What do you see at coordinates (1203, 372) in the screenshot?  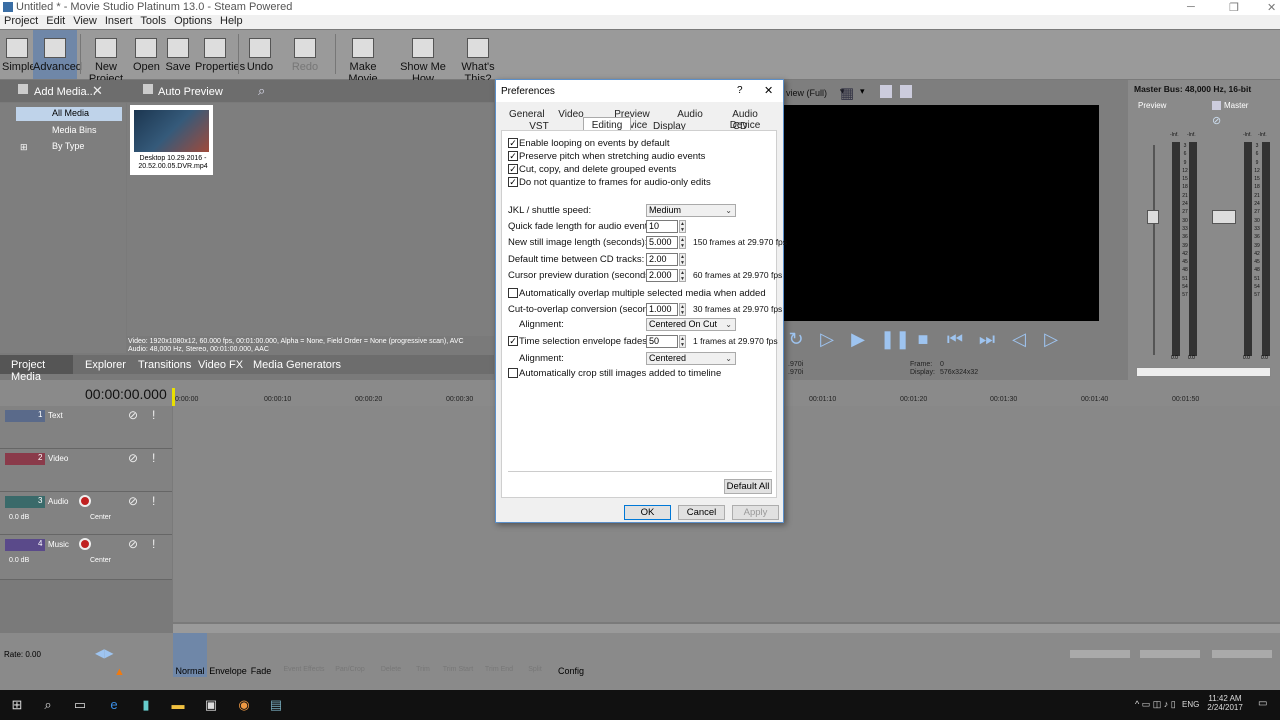 I see `master-scrollbar` at bounding box center [1203, 372].